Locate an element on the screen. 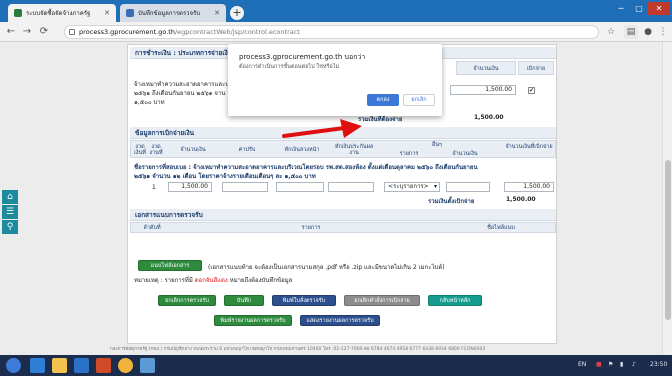 The height and width of the screenshot is (376, 672). hdr-fine: ค่าปรับ is located at coordinates (247, 150).